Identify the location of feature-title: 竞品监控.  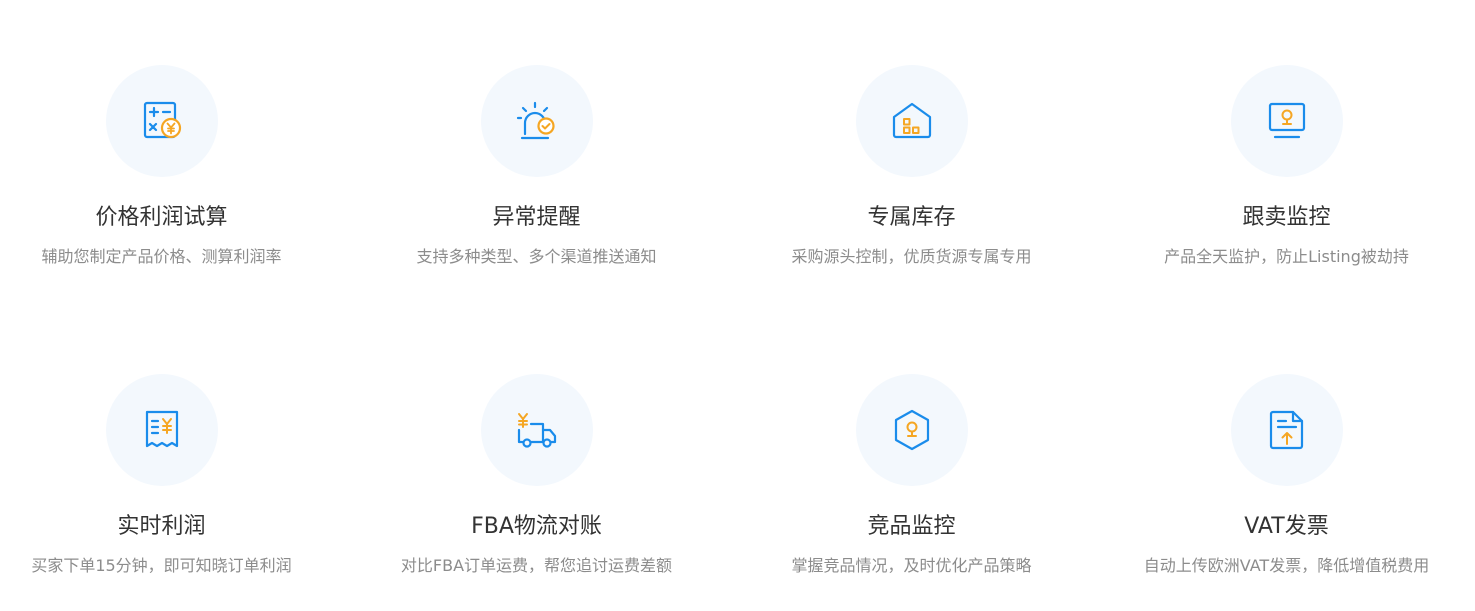
(911, 526).